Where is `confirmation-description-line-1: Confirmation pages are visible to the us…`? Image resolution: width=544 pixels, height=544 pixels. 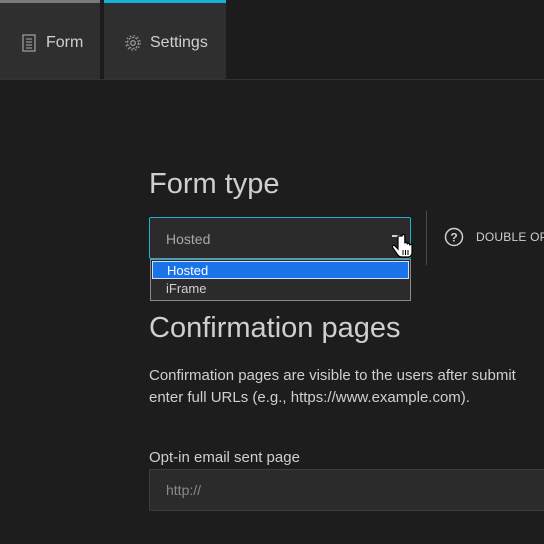 confirmation-description-line-1: Confirmation pages are visible to the us… is located at coordinates (332, 375).